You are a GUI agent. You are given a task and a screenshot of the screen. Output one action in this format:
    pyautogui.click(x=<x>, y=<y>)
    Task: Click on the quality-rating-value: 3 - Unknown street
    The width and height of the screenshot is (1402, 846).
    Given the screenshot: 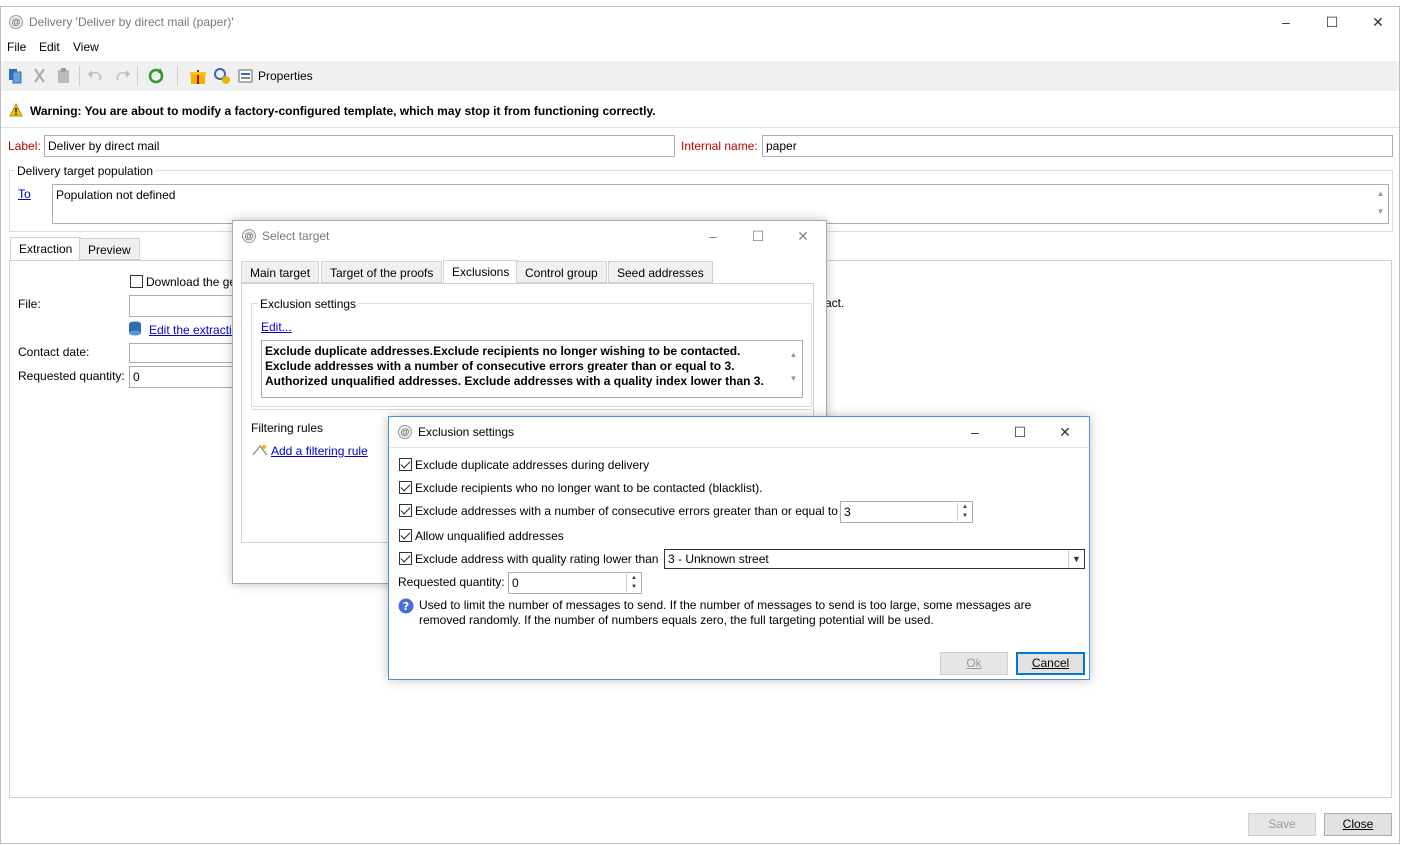 What is the action you would take?
    pyautogui.click(x=718, y=559)
    